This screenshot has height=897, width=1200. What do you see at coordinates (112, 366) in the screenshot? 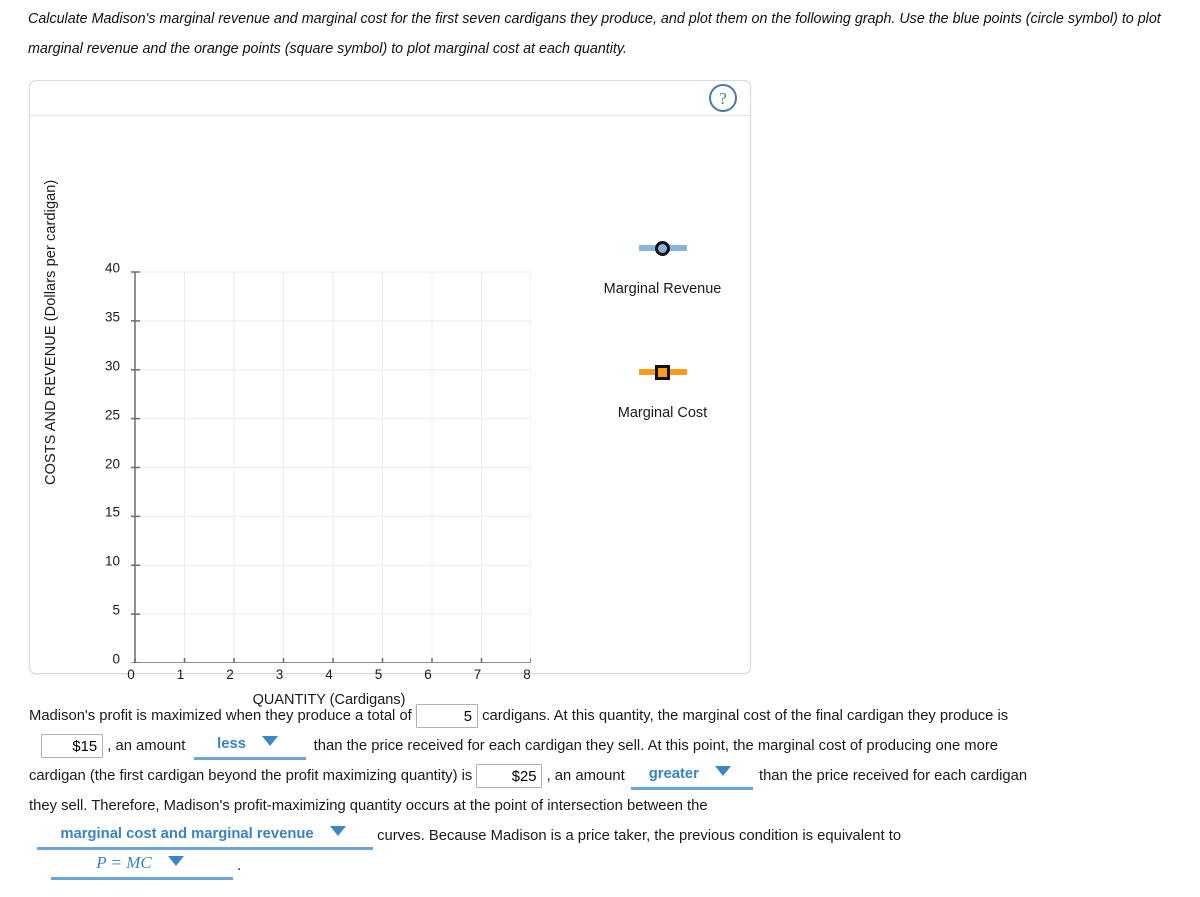
I see `y-tick-label: 30` at bounding box center [112, 366].